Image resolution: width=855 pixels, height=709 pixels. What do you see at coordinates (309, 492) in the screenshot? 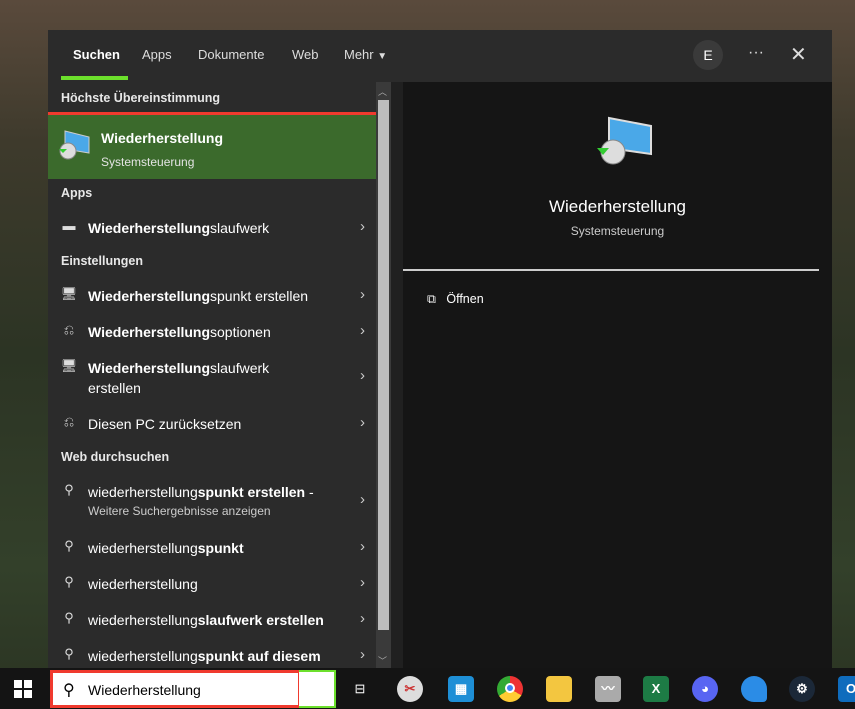
I see `result-tail: -` at bounding box center [309, 492].